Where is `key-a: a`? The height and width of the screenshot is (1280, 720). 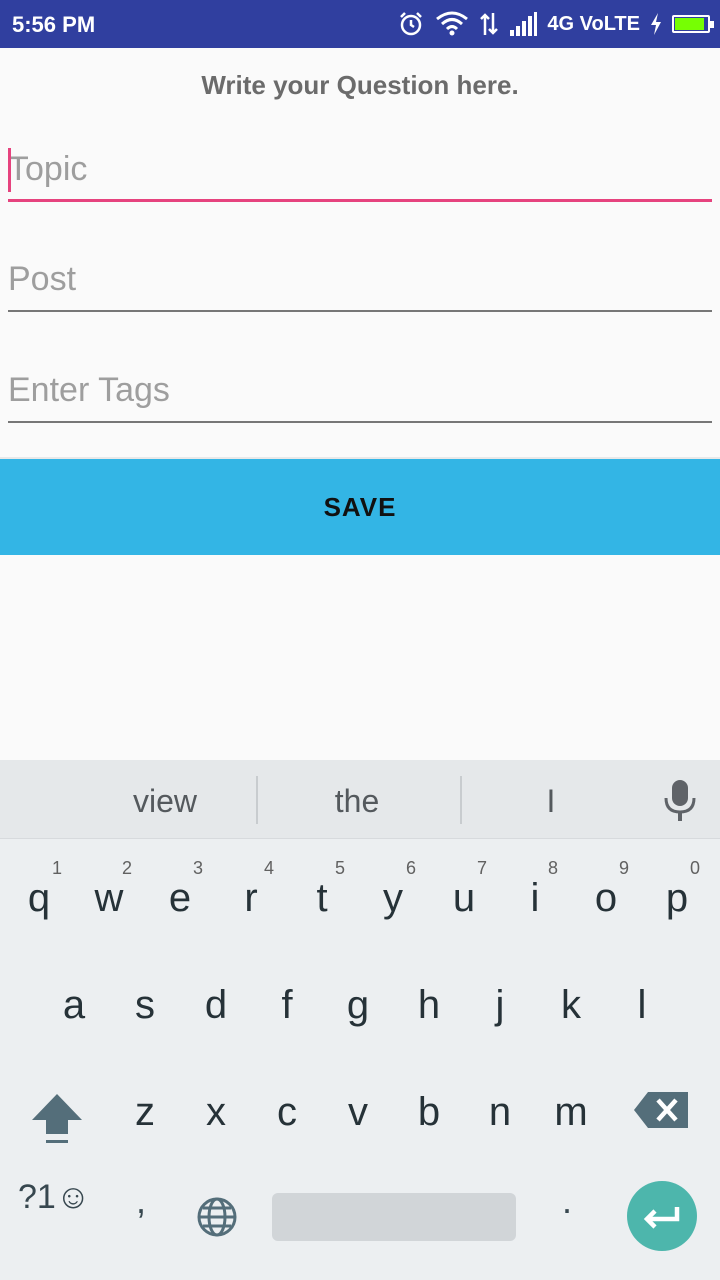
key-a: a is located at coordinates (74, 1005).